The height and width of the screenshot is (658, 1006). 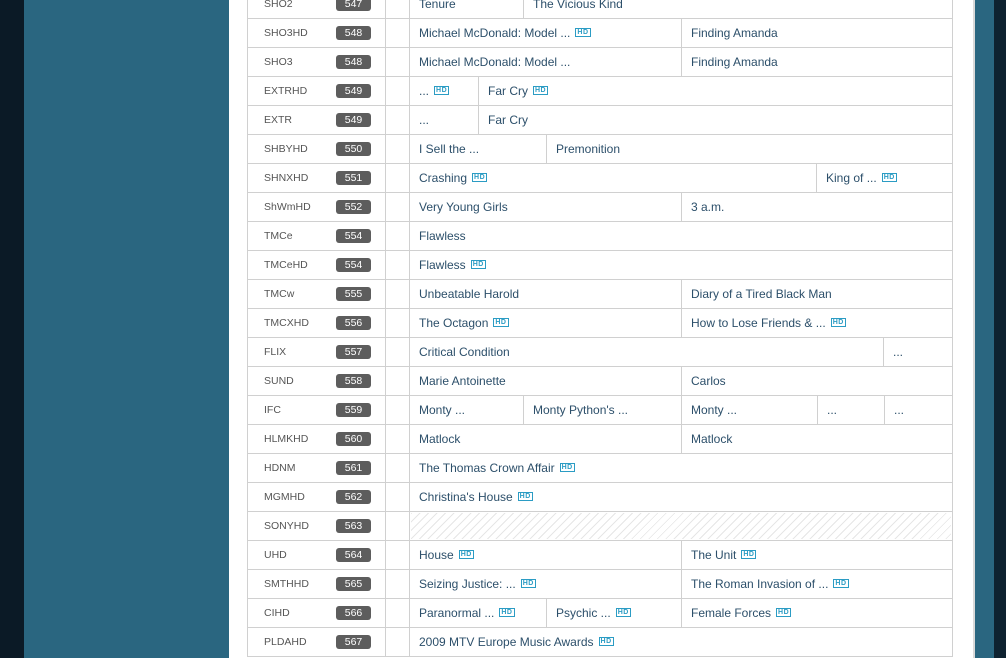 What do you see at coordinates (508, 120) in the screenshot?
I see `program-title-link: Far Cry` at bounding box center [508, 120].